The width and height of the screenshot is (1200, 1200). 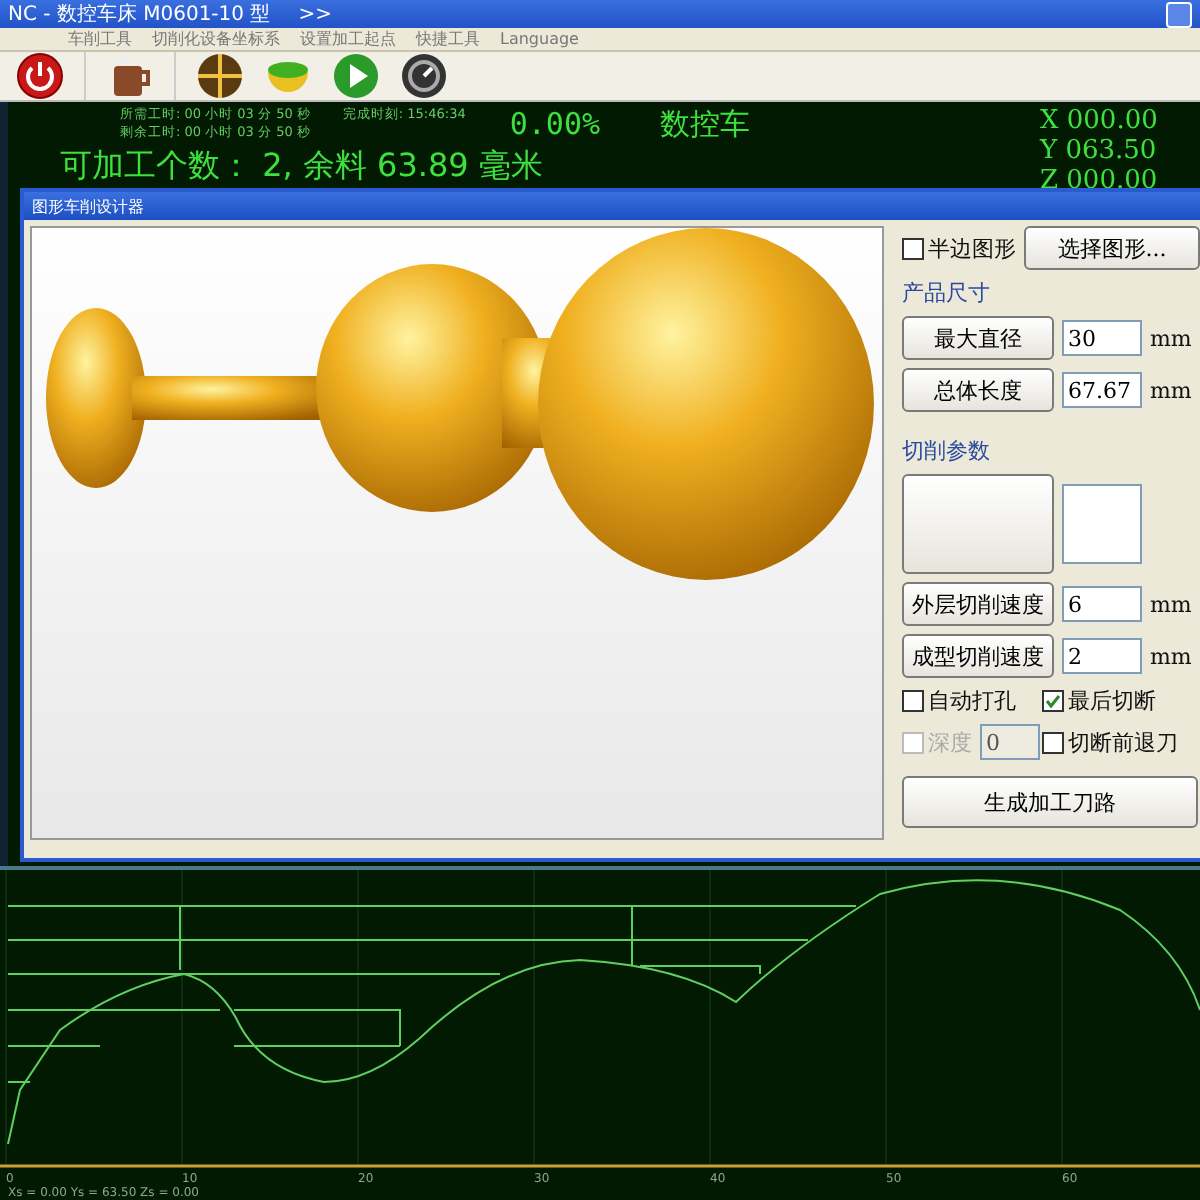 What do you see at coordinates (424, 76) in the screenshot?
I see `gauge-icon` at bounding box center [424, 76].